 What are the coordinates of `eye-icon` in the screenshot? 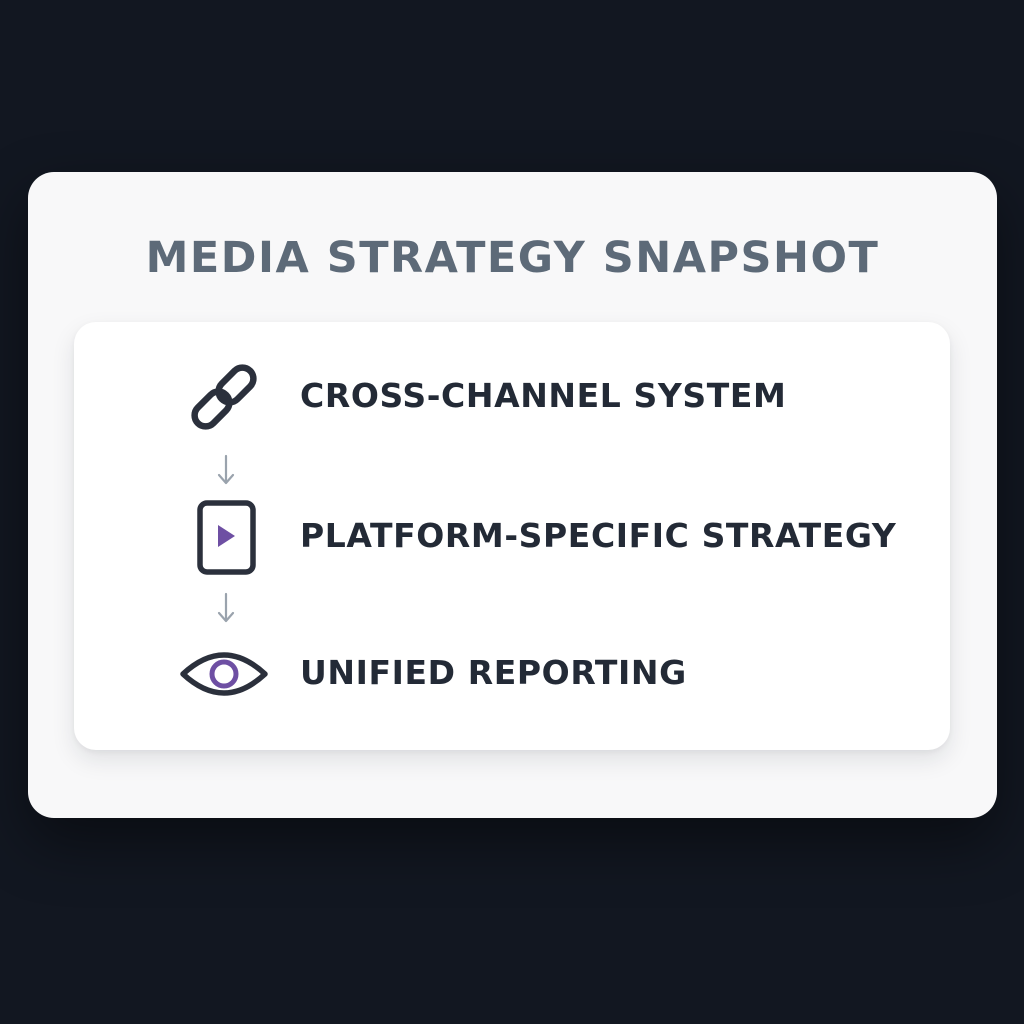 It's located at (224, 674).